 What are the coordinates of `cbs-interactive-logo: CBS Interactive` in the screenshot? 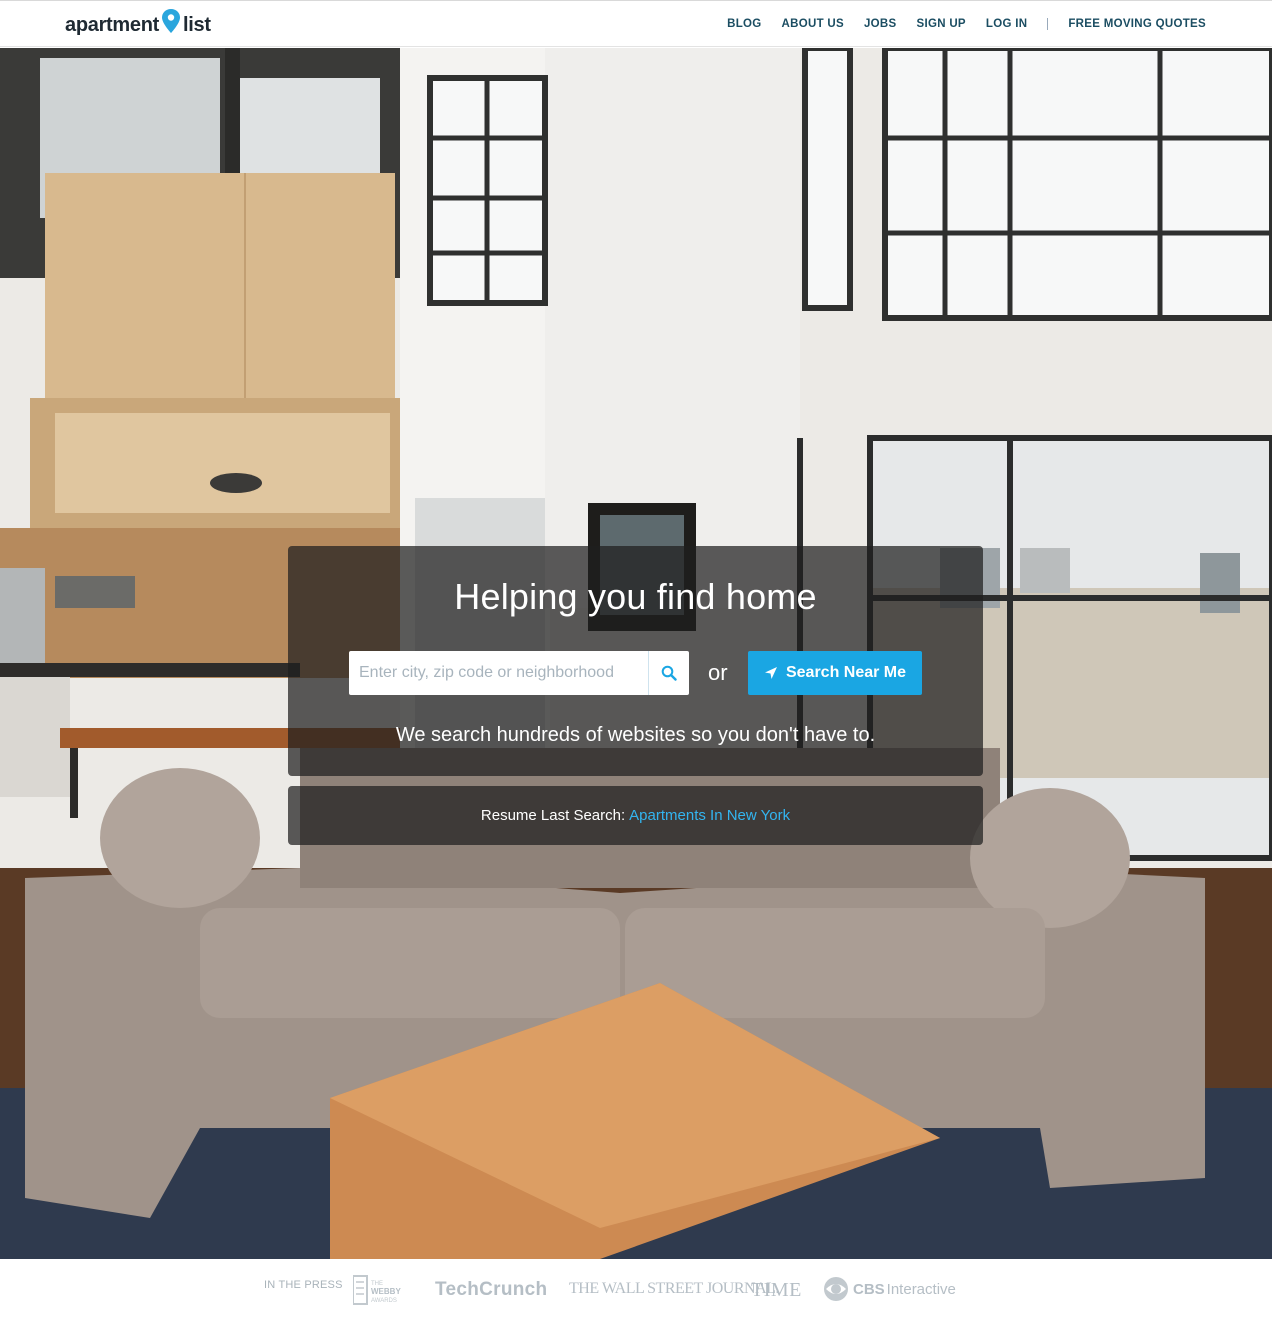 It's located at (889, 1289).